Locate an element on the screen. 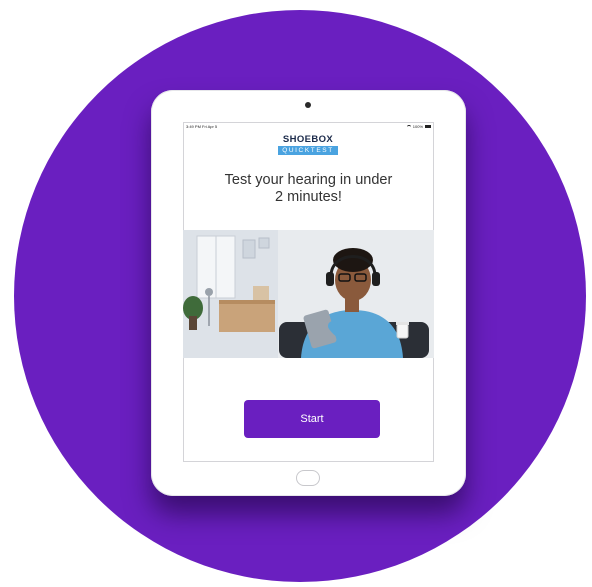  camera-dot is located at coordinates (308, 105).